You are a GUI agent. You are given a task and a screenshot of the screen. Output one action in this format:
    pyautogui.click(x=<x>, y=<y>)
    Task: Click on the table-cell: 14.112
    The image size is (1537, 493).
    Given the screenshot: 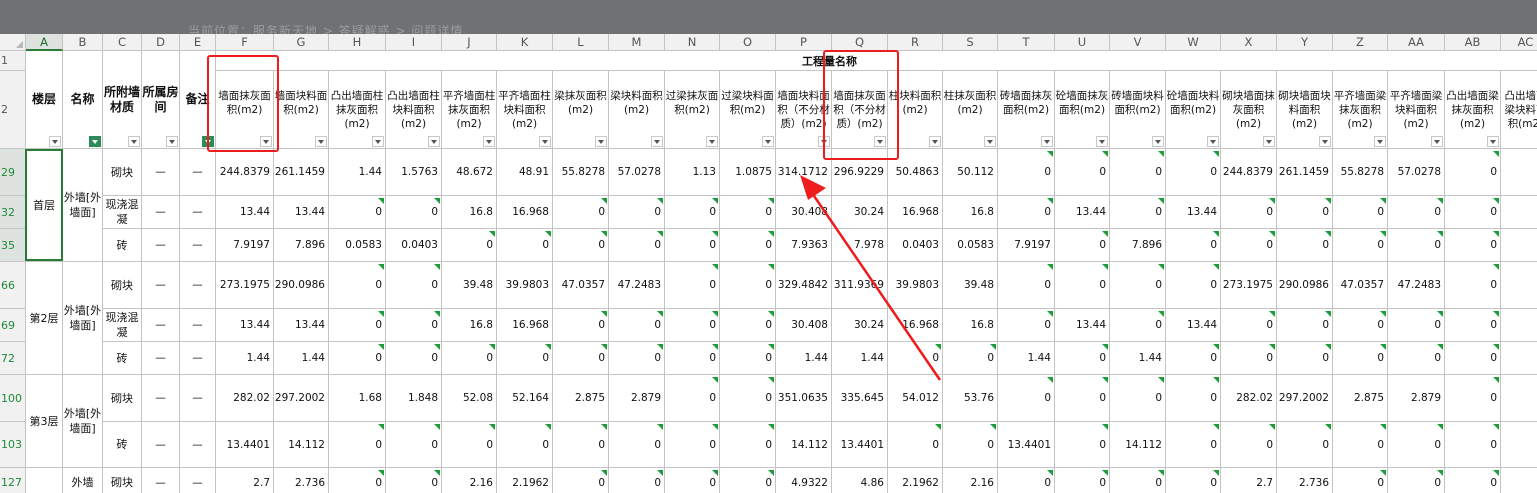 What is the action you would take?
    pyautogui.click(x=301, y=445)
    